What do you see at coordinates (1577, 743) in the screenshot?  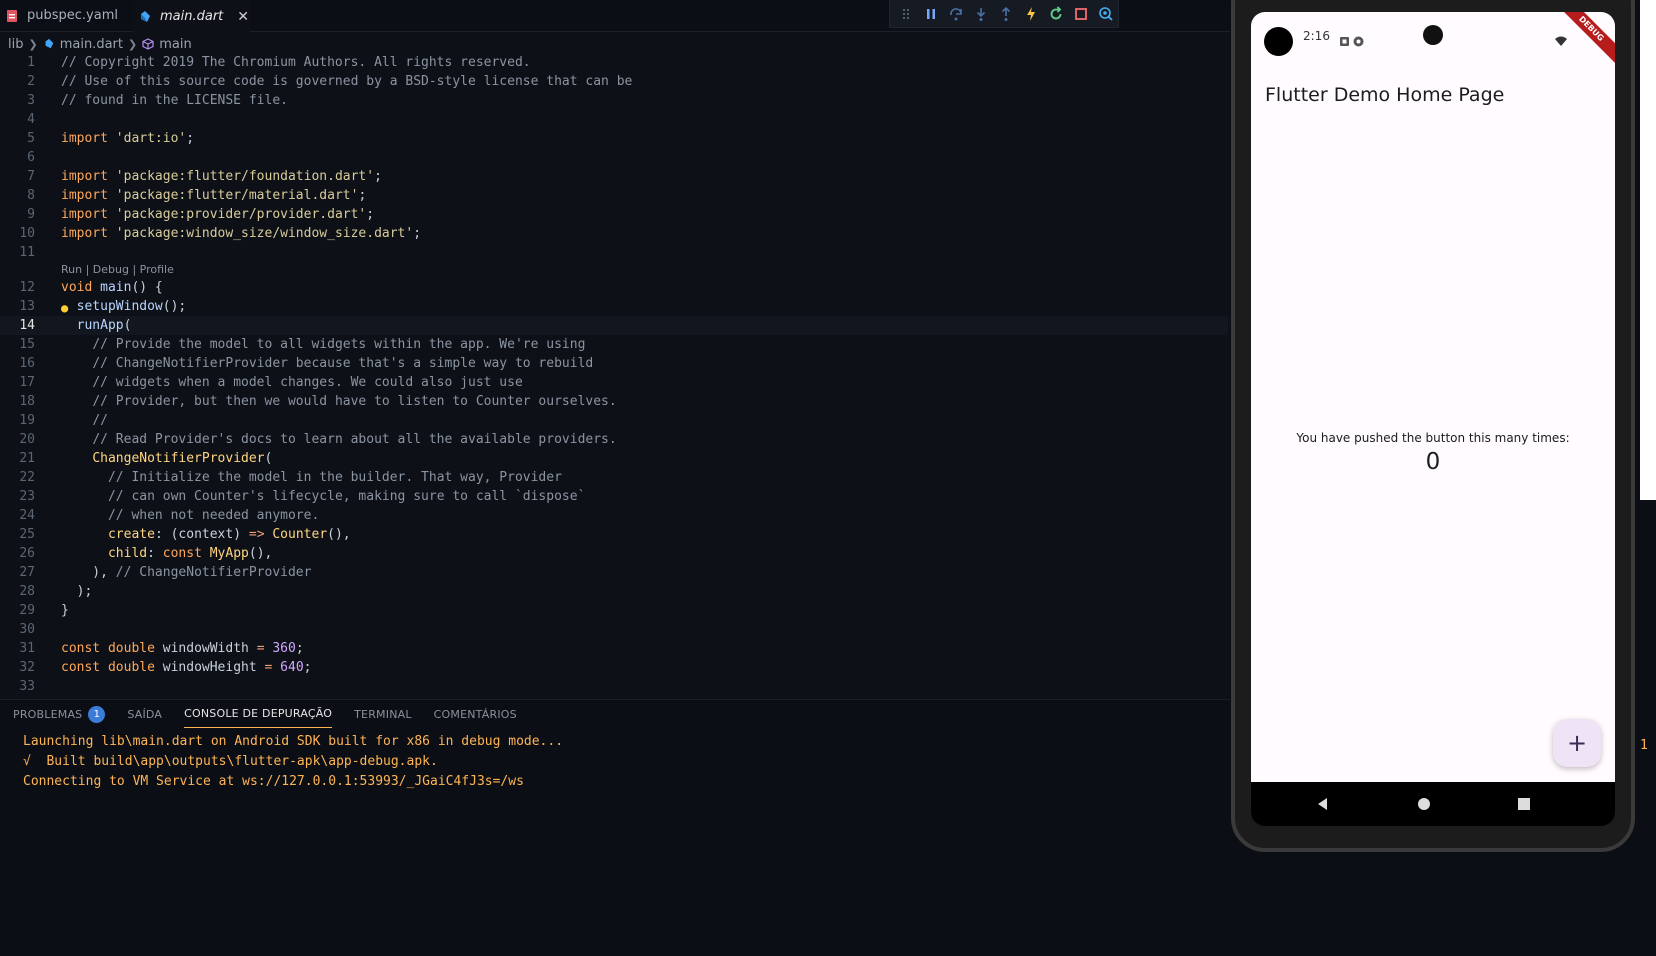 I see `increment-fab-button: +` at bounding box center [1577, 743].